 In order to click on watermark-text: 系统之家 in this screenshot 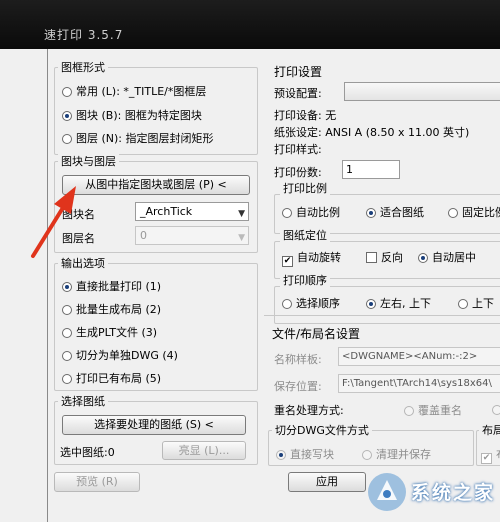, I will do `click(453, 493)`.